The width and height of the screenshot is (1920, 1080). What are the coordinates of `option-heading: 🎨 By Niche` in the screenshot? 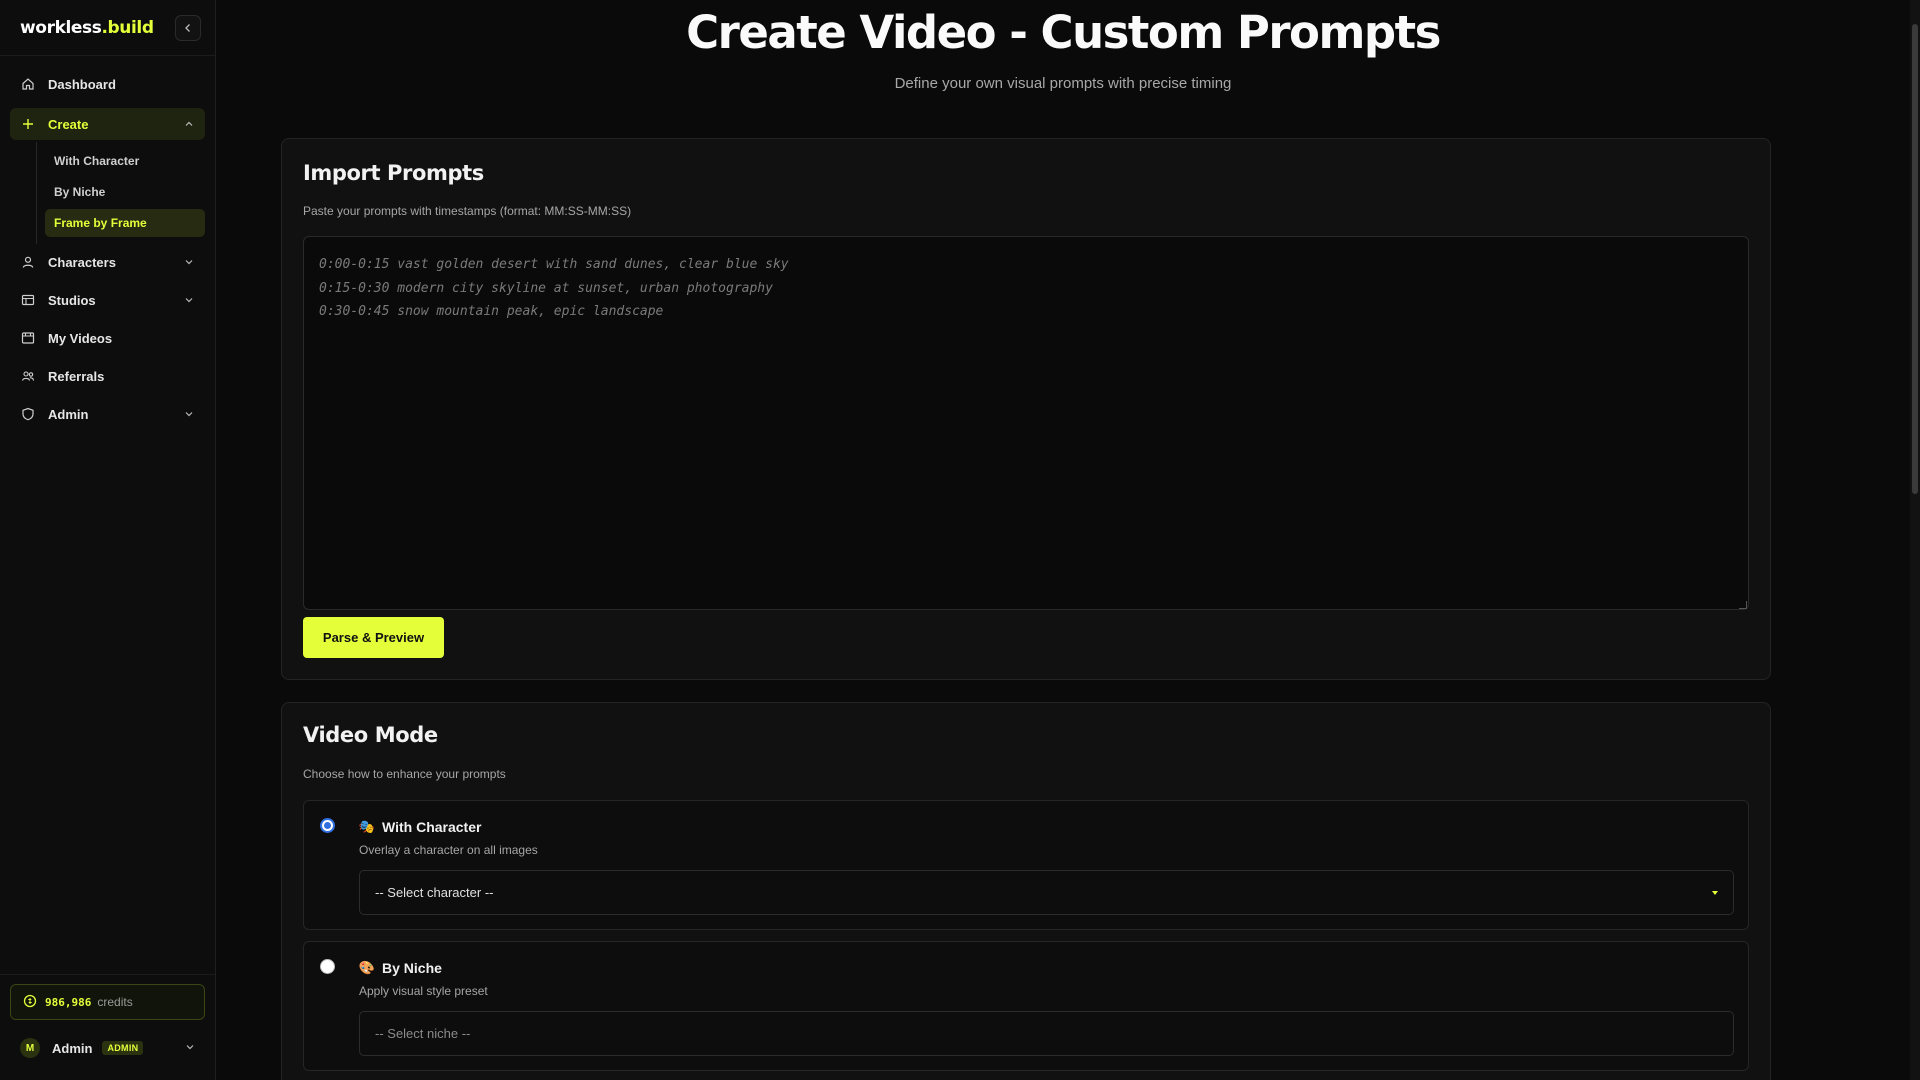 It's located at (400, 968).